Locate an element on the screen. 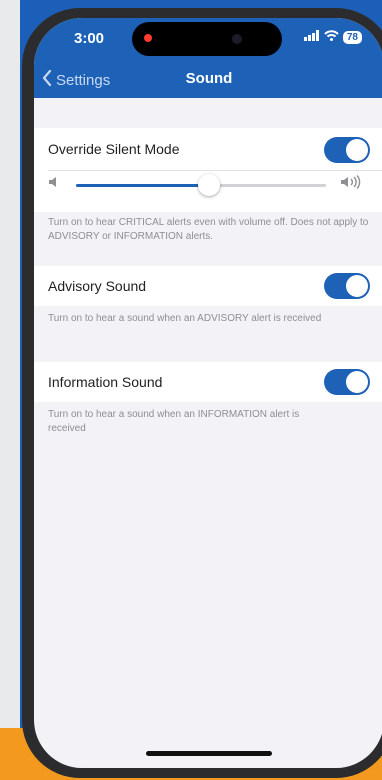  recording-indicator-icon is located at coordinates (148, 38).